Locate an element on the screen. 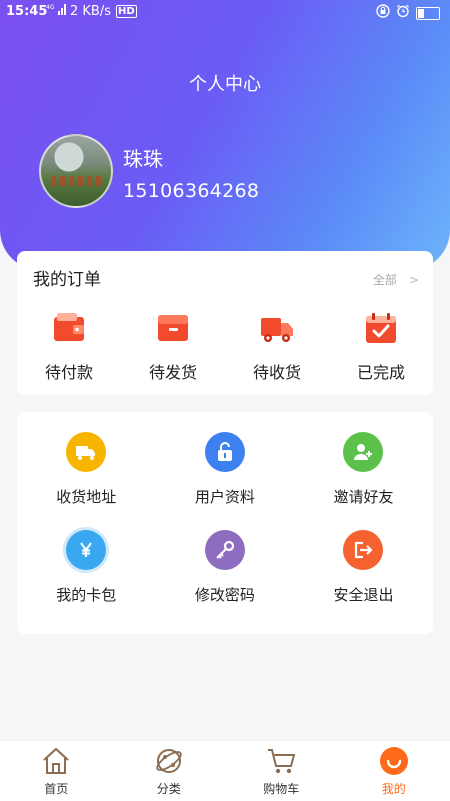 This screenshot has width=450, height=801. bottom-tab-bar: 首页 分类 购物车 我的 is located at coordinates (225, 770).